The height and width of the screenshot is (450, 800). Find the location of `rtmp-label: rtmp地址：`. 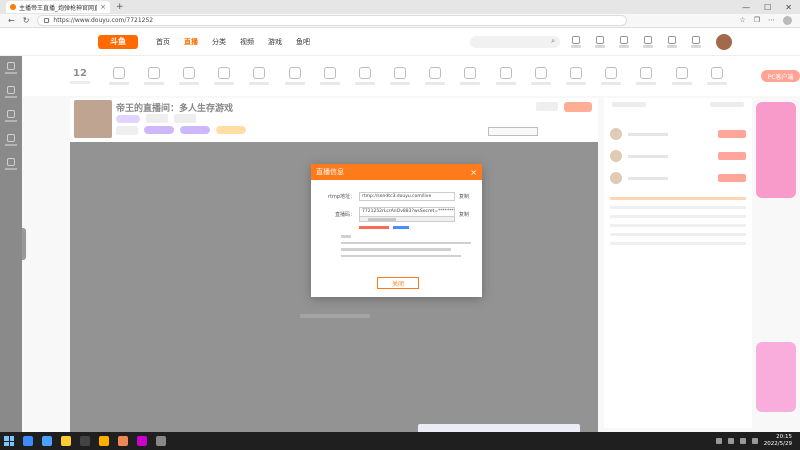

rtmp-label: rtmp地址： is located at coordinates (341, 197).